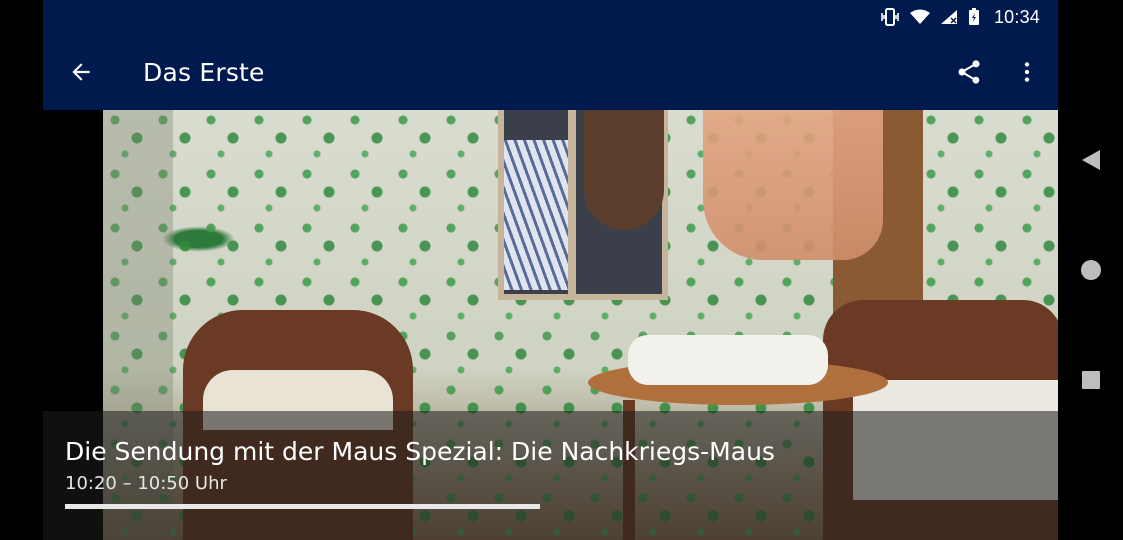  Describe the element at coordinates (204, 72) in the screenshot. I see `channel-title: Das Erste` at that location.